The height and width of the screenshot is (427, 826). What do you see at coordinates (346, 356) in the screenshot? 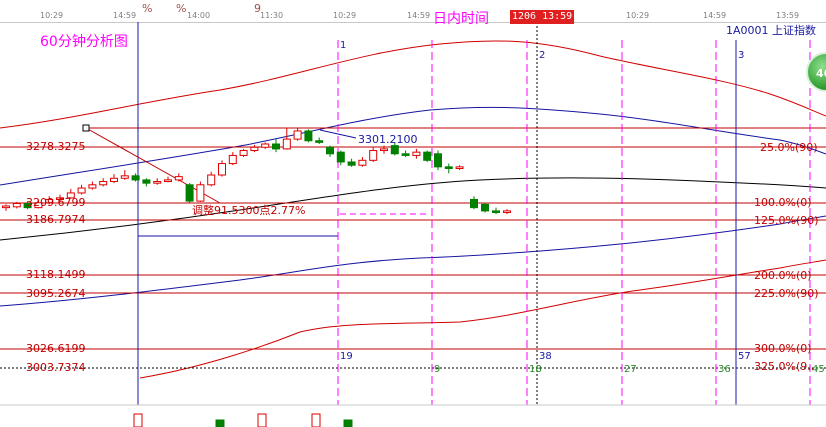
I see `cycle-marker-bottom: 19` at bounding box center [346, 356].